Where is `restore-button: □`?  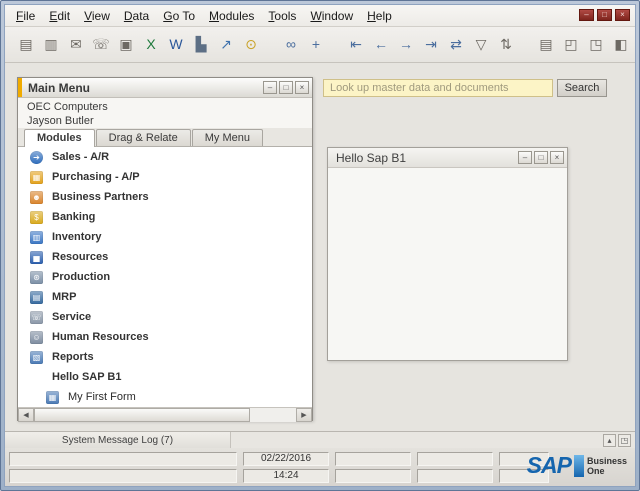
restore-button: □ is located at coordinates (604, 15).